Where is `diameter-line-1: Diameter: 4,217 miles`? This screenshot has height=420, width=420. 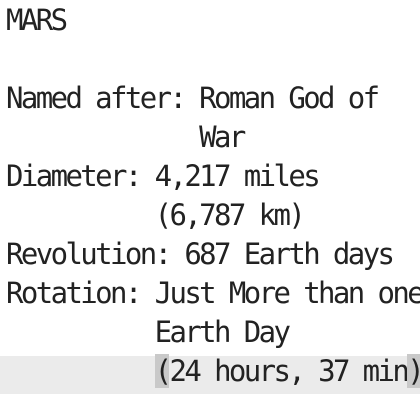 diameter-line-1: Diameter: 4,217 miles is located at coordinates (163, 176).